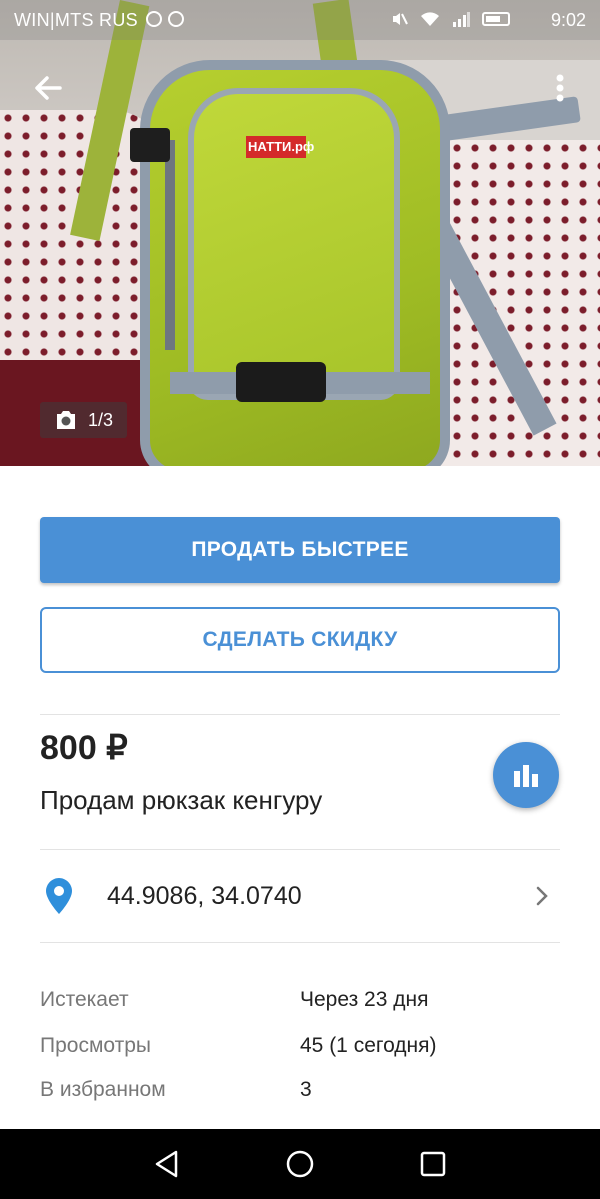 This screenshot has height=1199, width=600. What do you see at coordinates (542, 896) in the screenshot?
I see `chevron-right-icon` at bounding box center [542, 896].